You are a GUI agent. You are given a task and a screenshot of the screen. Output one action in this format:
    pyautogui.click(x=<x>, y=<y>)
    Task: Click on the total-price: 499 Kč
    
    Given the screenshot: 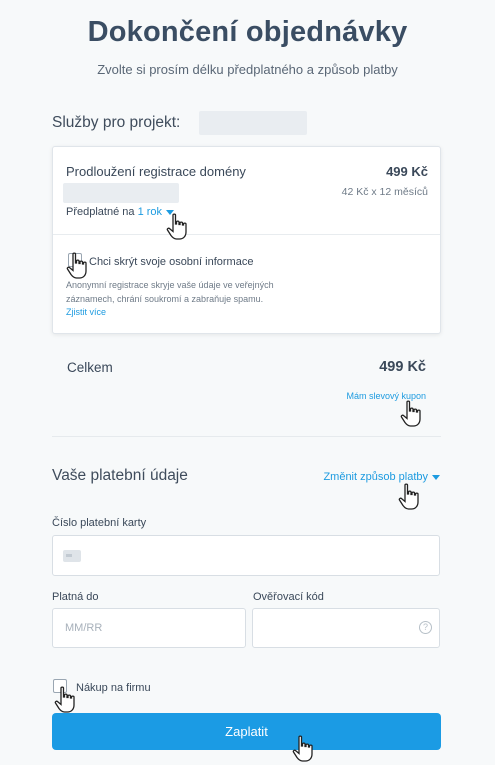 What is the action you would take?
    pyautogui.click(x=402, y=367)
    